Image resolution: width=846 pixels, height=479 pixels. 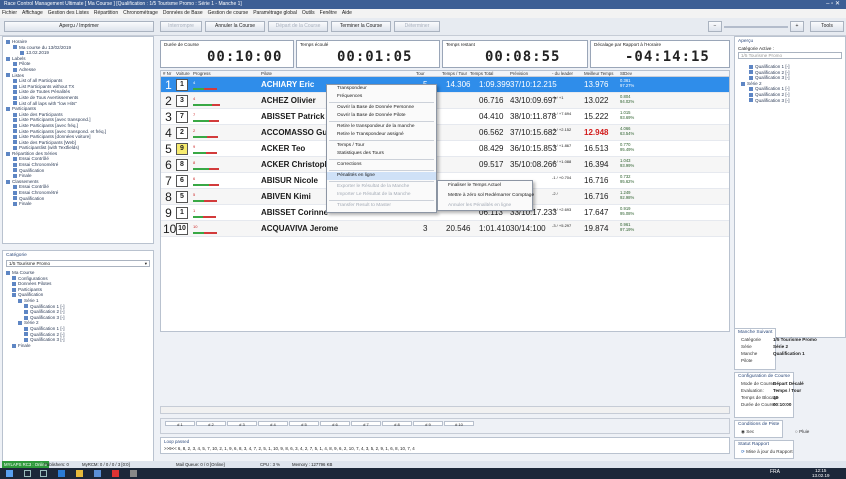 What do you see at coordinates (381, 108) in the screenshot?
I see `context-menu-item: Ouvrir la Base de Donnée Personne` at bounding box center [381, 108].